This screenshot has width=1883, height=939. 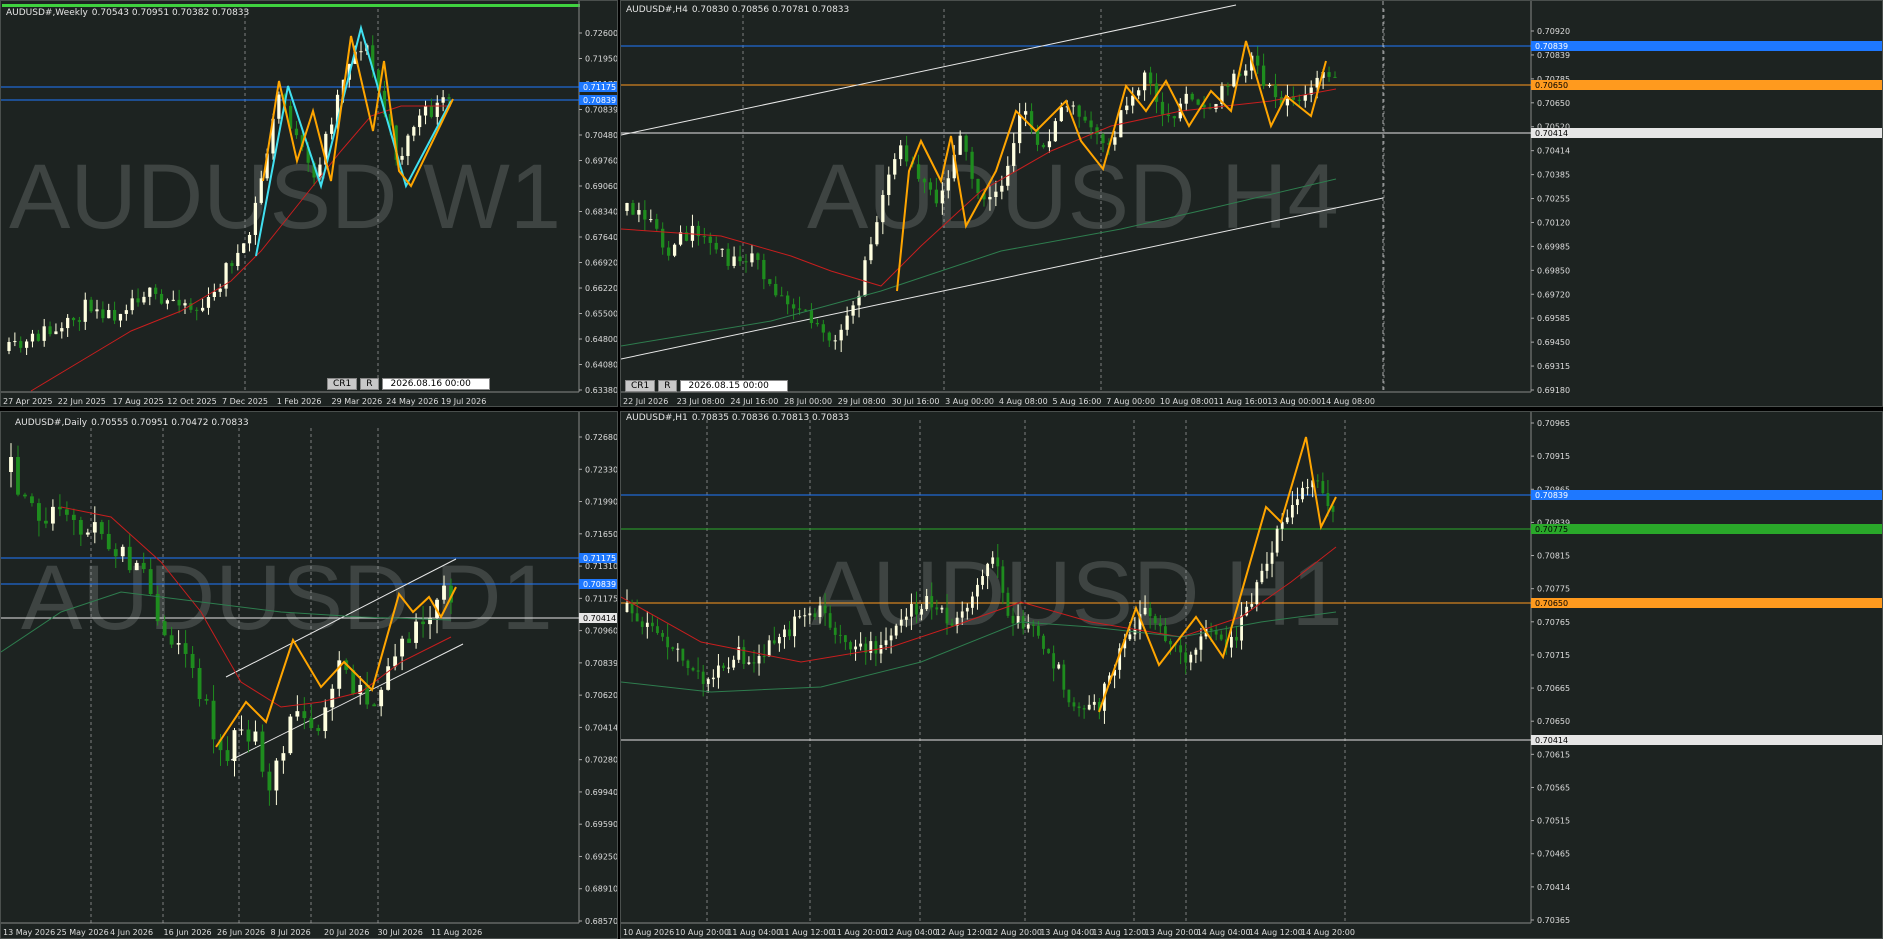 I want to click on price-label: 0.70775, so click(x=1553, y=589).